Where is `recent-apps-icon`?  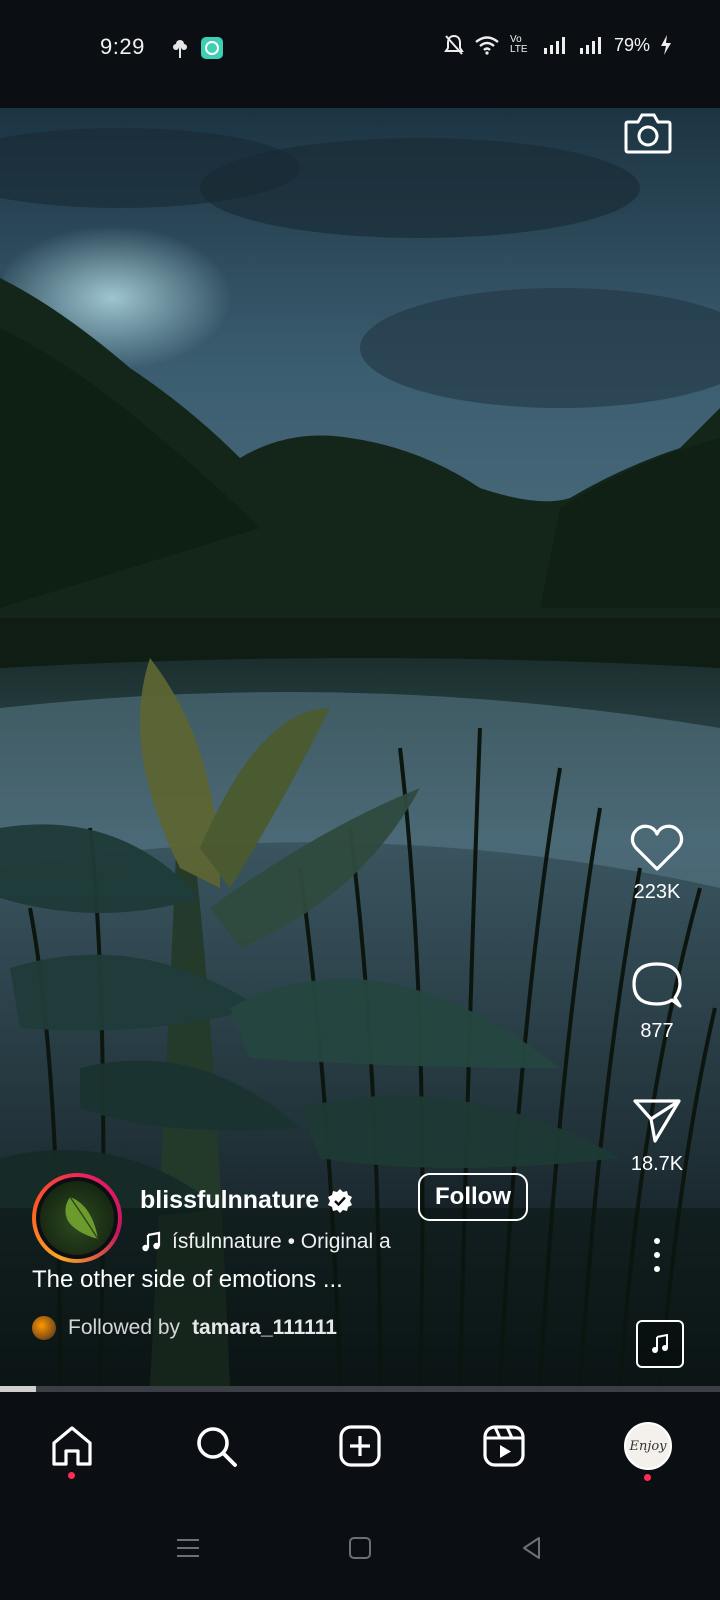 recent-apps-icon is located at coordinates (188, 1548).